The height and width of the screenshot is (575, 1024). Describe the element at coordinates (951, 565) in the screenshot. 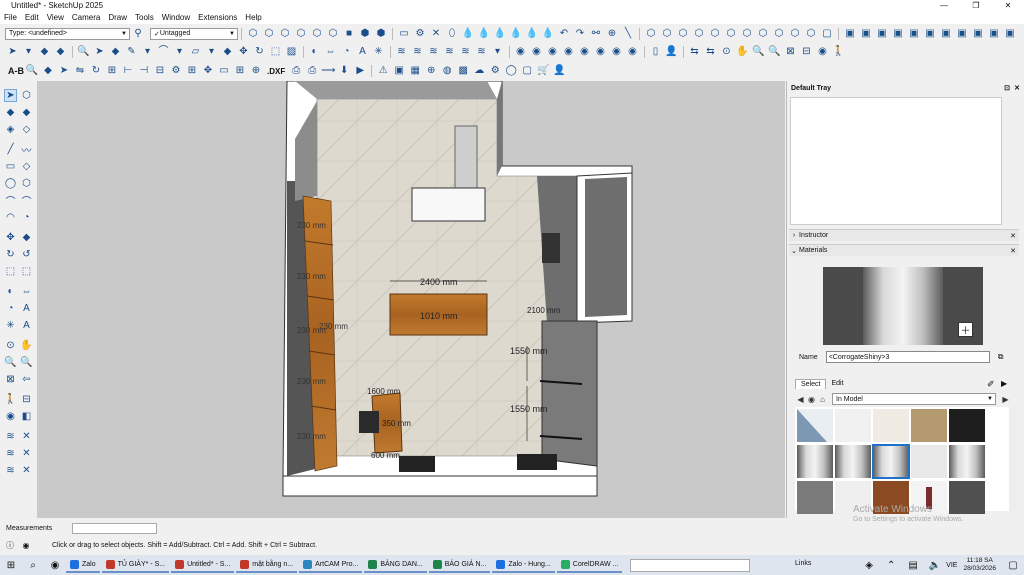

I see `language-indicator: VIE` at that location.